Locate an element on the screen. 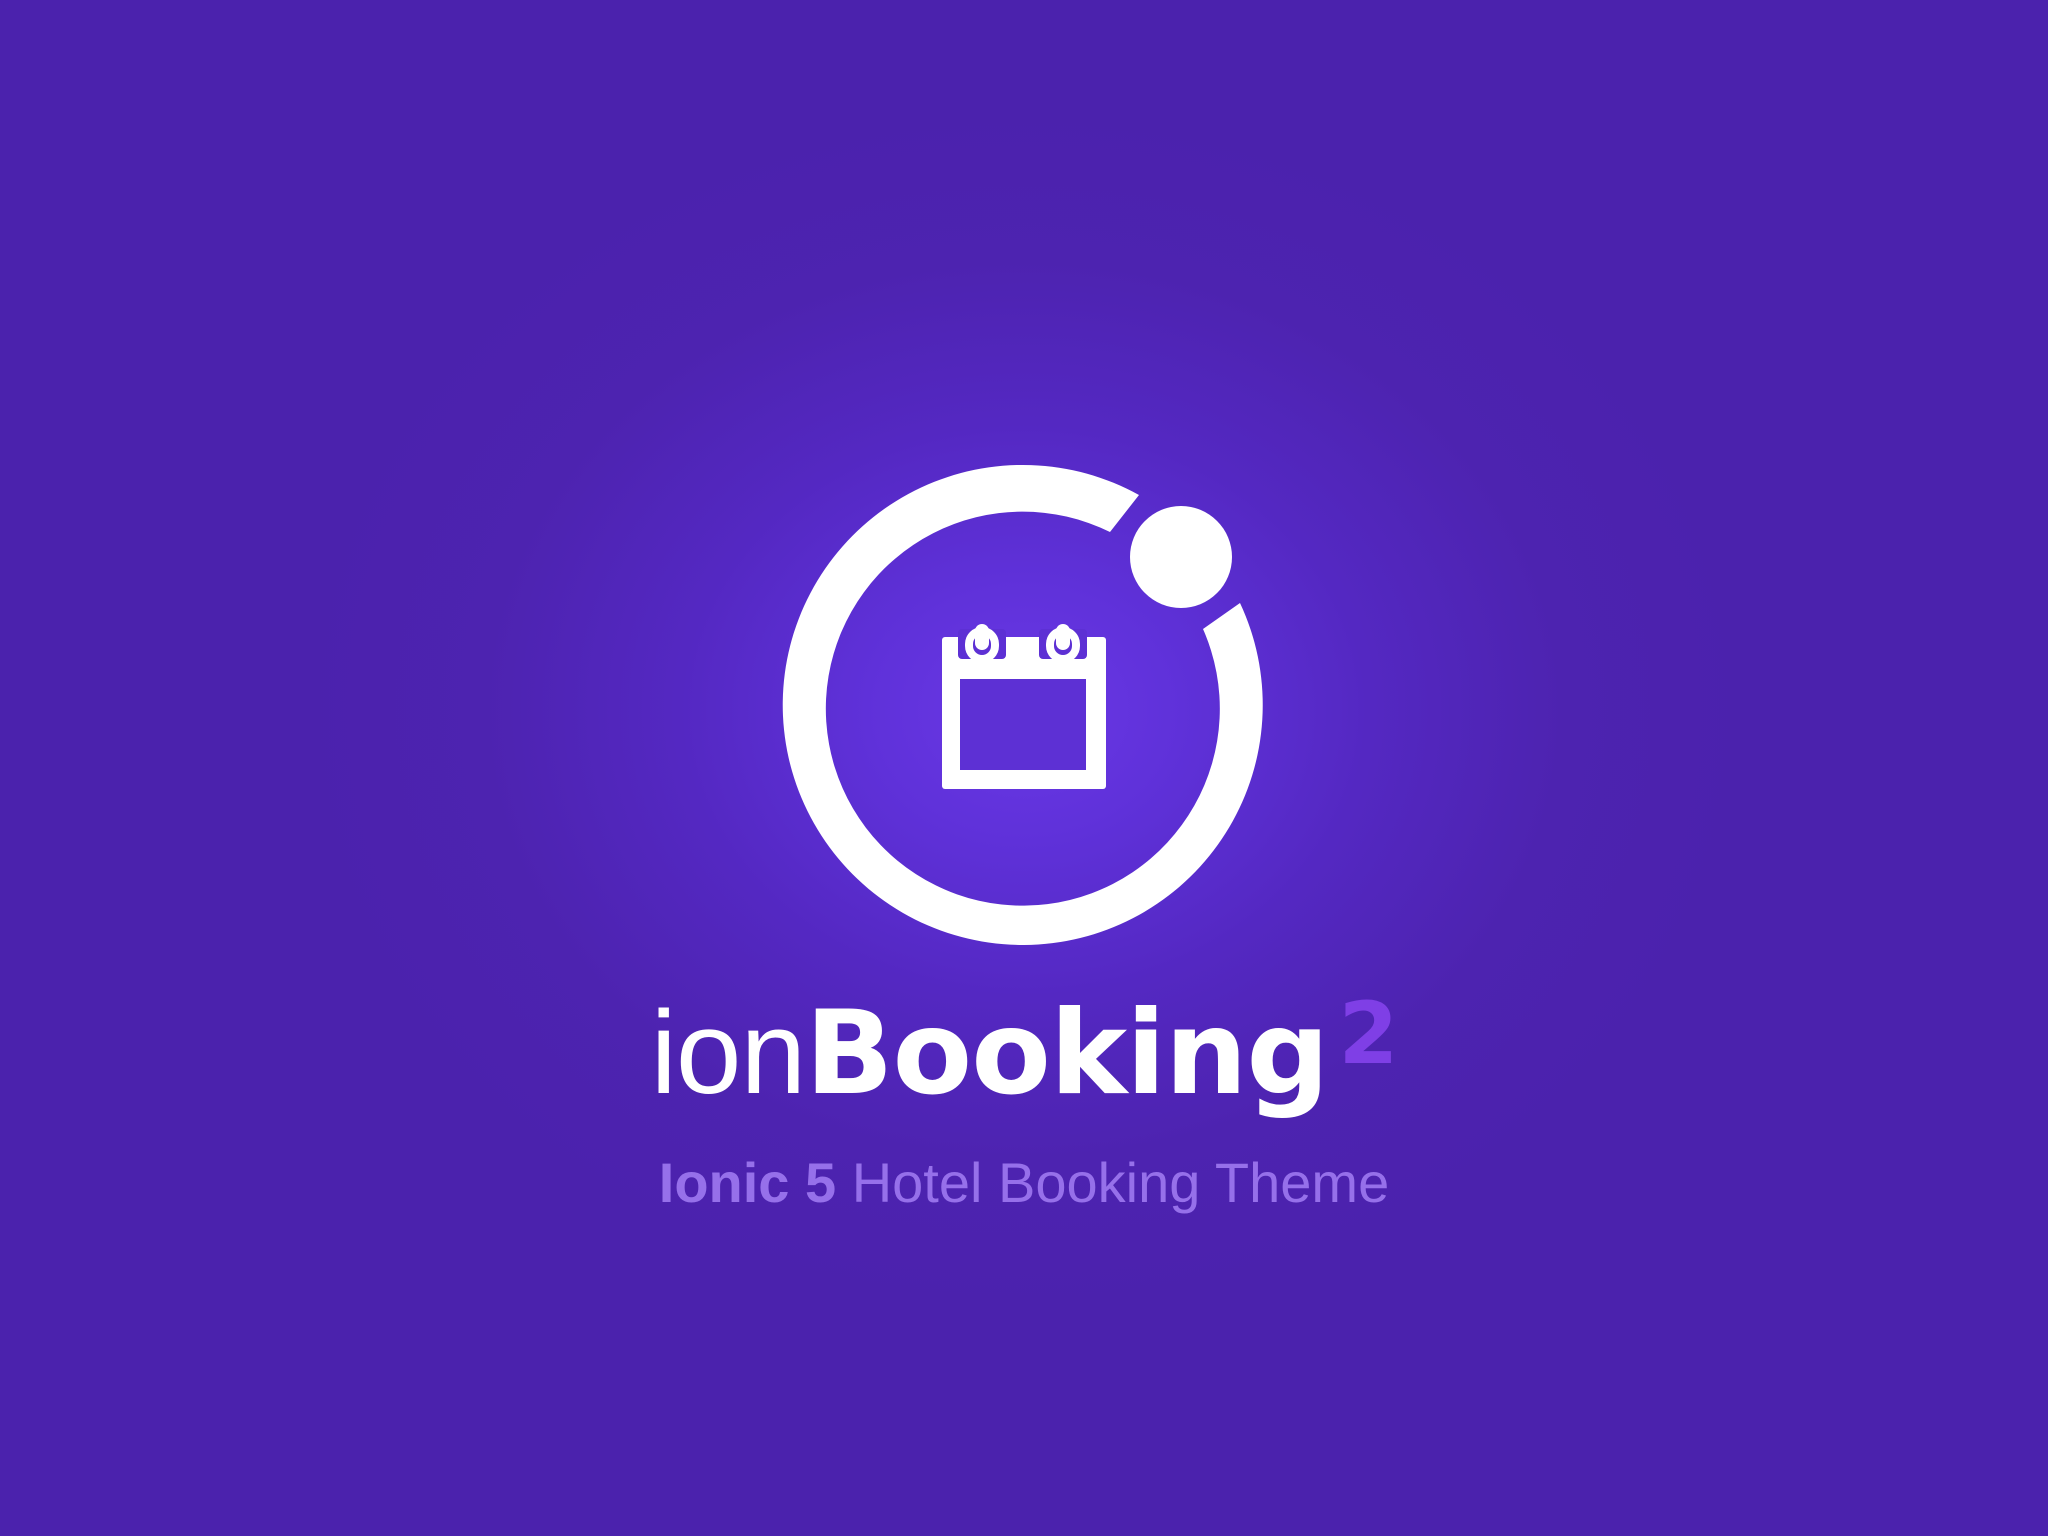 The image size is (2048, 1536). brand-wordmark: ionBooking 2 is located at coordinates (1024, 1058).